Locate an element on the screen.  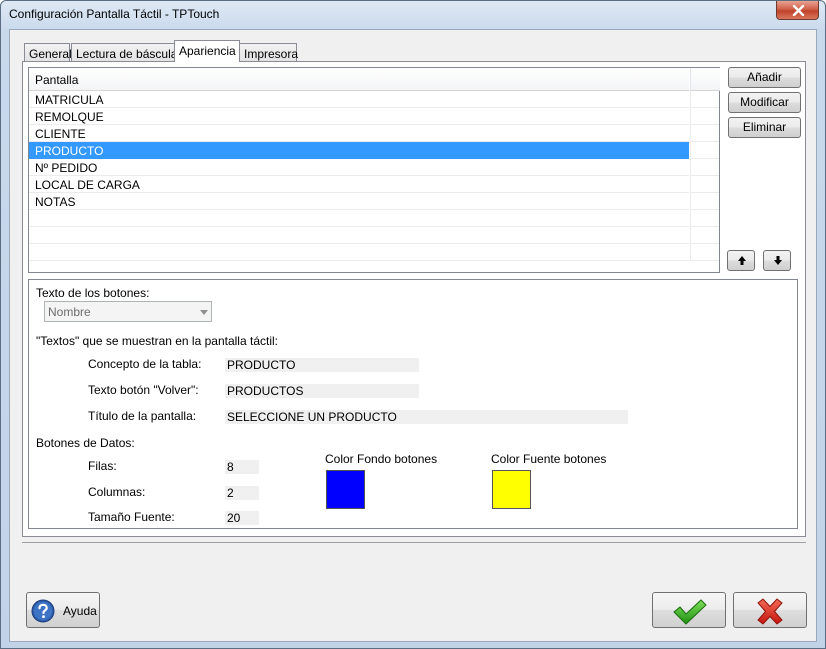
font-size-label: Tamaño Fuente: is located at coordinates (131, 517).